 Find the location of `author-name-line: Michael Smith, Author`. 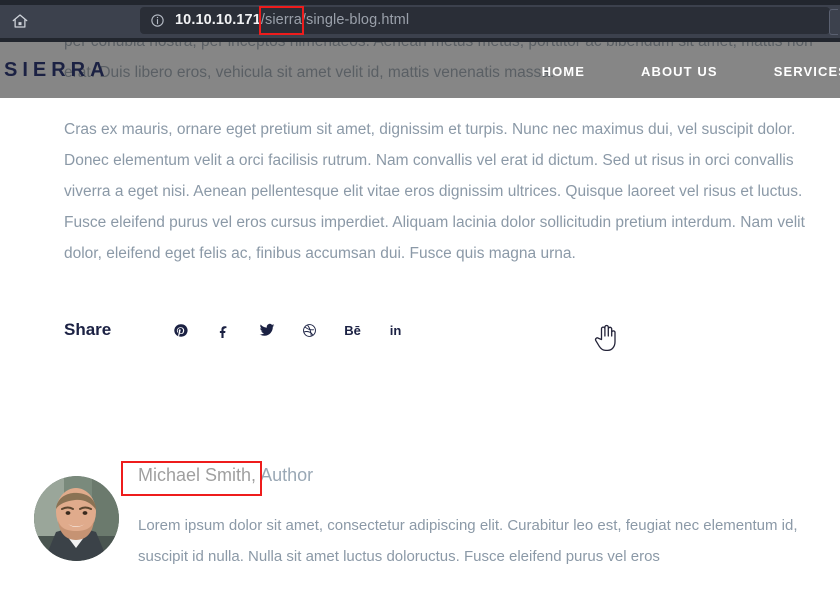

author-name-line: Michael Smith, Author is located at coordinates (225, 475).